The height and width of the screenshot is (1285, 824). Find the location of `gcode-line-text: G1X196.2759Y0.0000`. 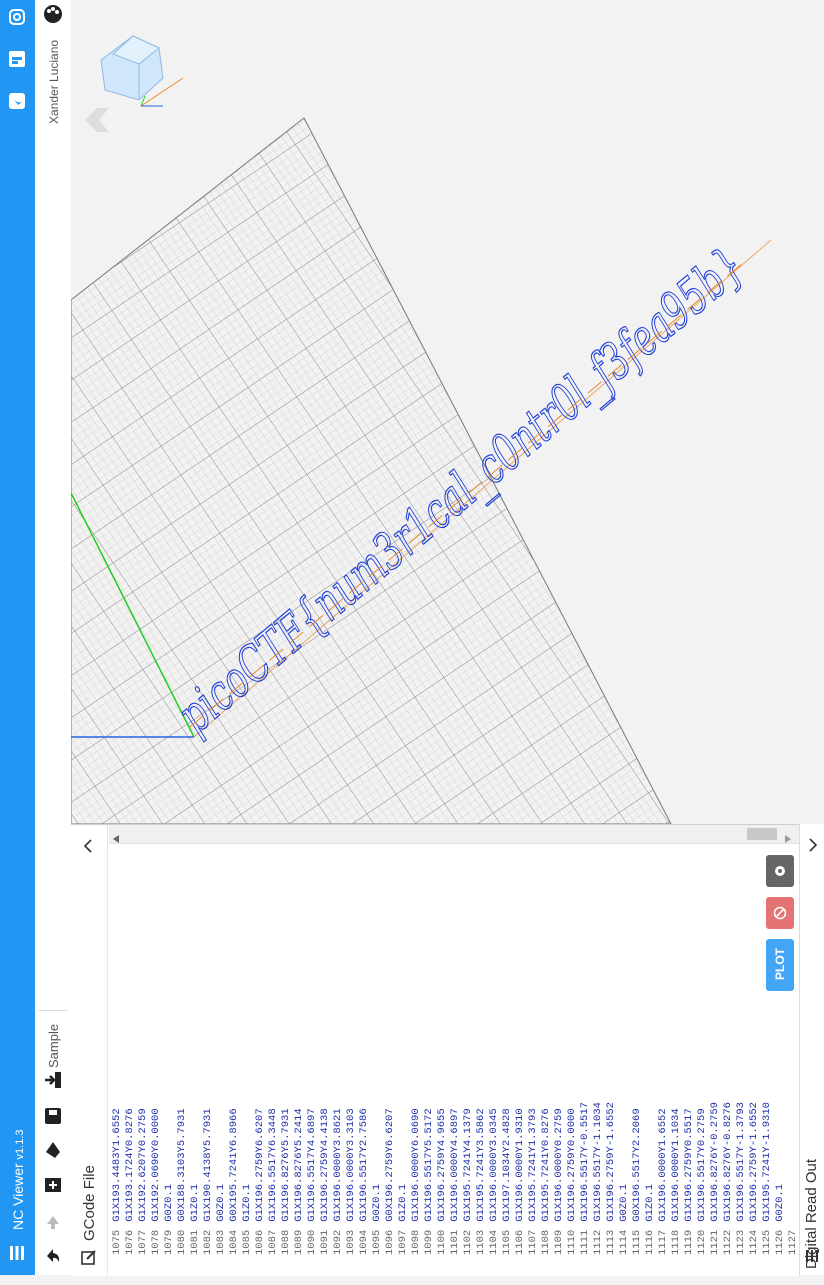

gcode-line-text: G1X196.2759Y0.0000 is located at coordinates (572, 1165).